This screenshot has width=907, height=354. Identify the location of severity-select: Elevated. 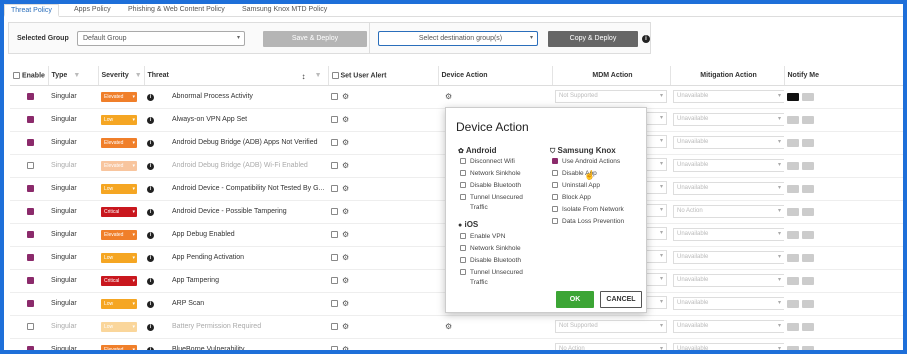
(119, 165).